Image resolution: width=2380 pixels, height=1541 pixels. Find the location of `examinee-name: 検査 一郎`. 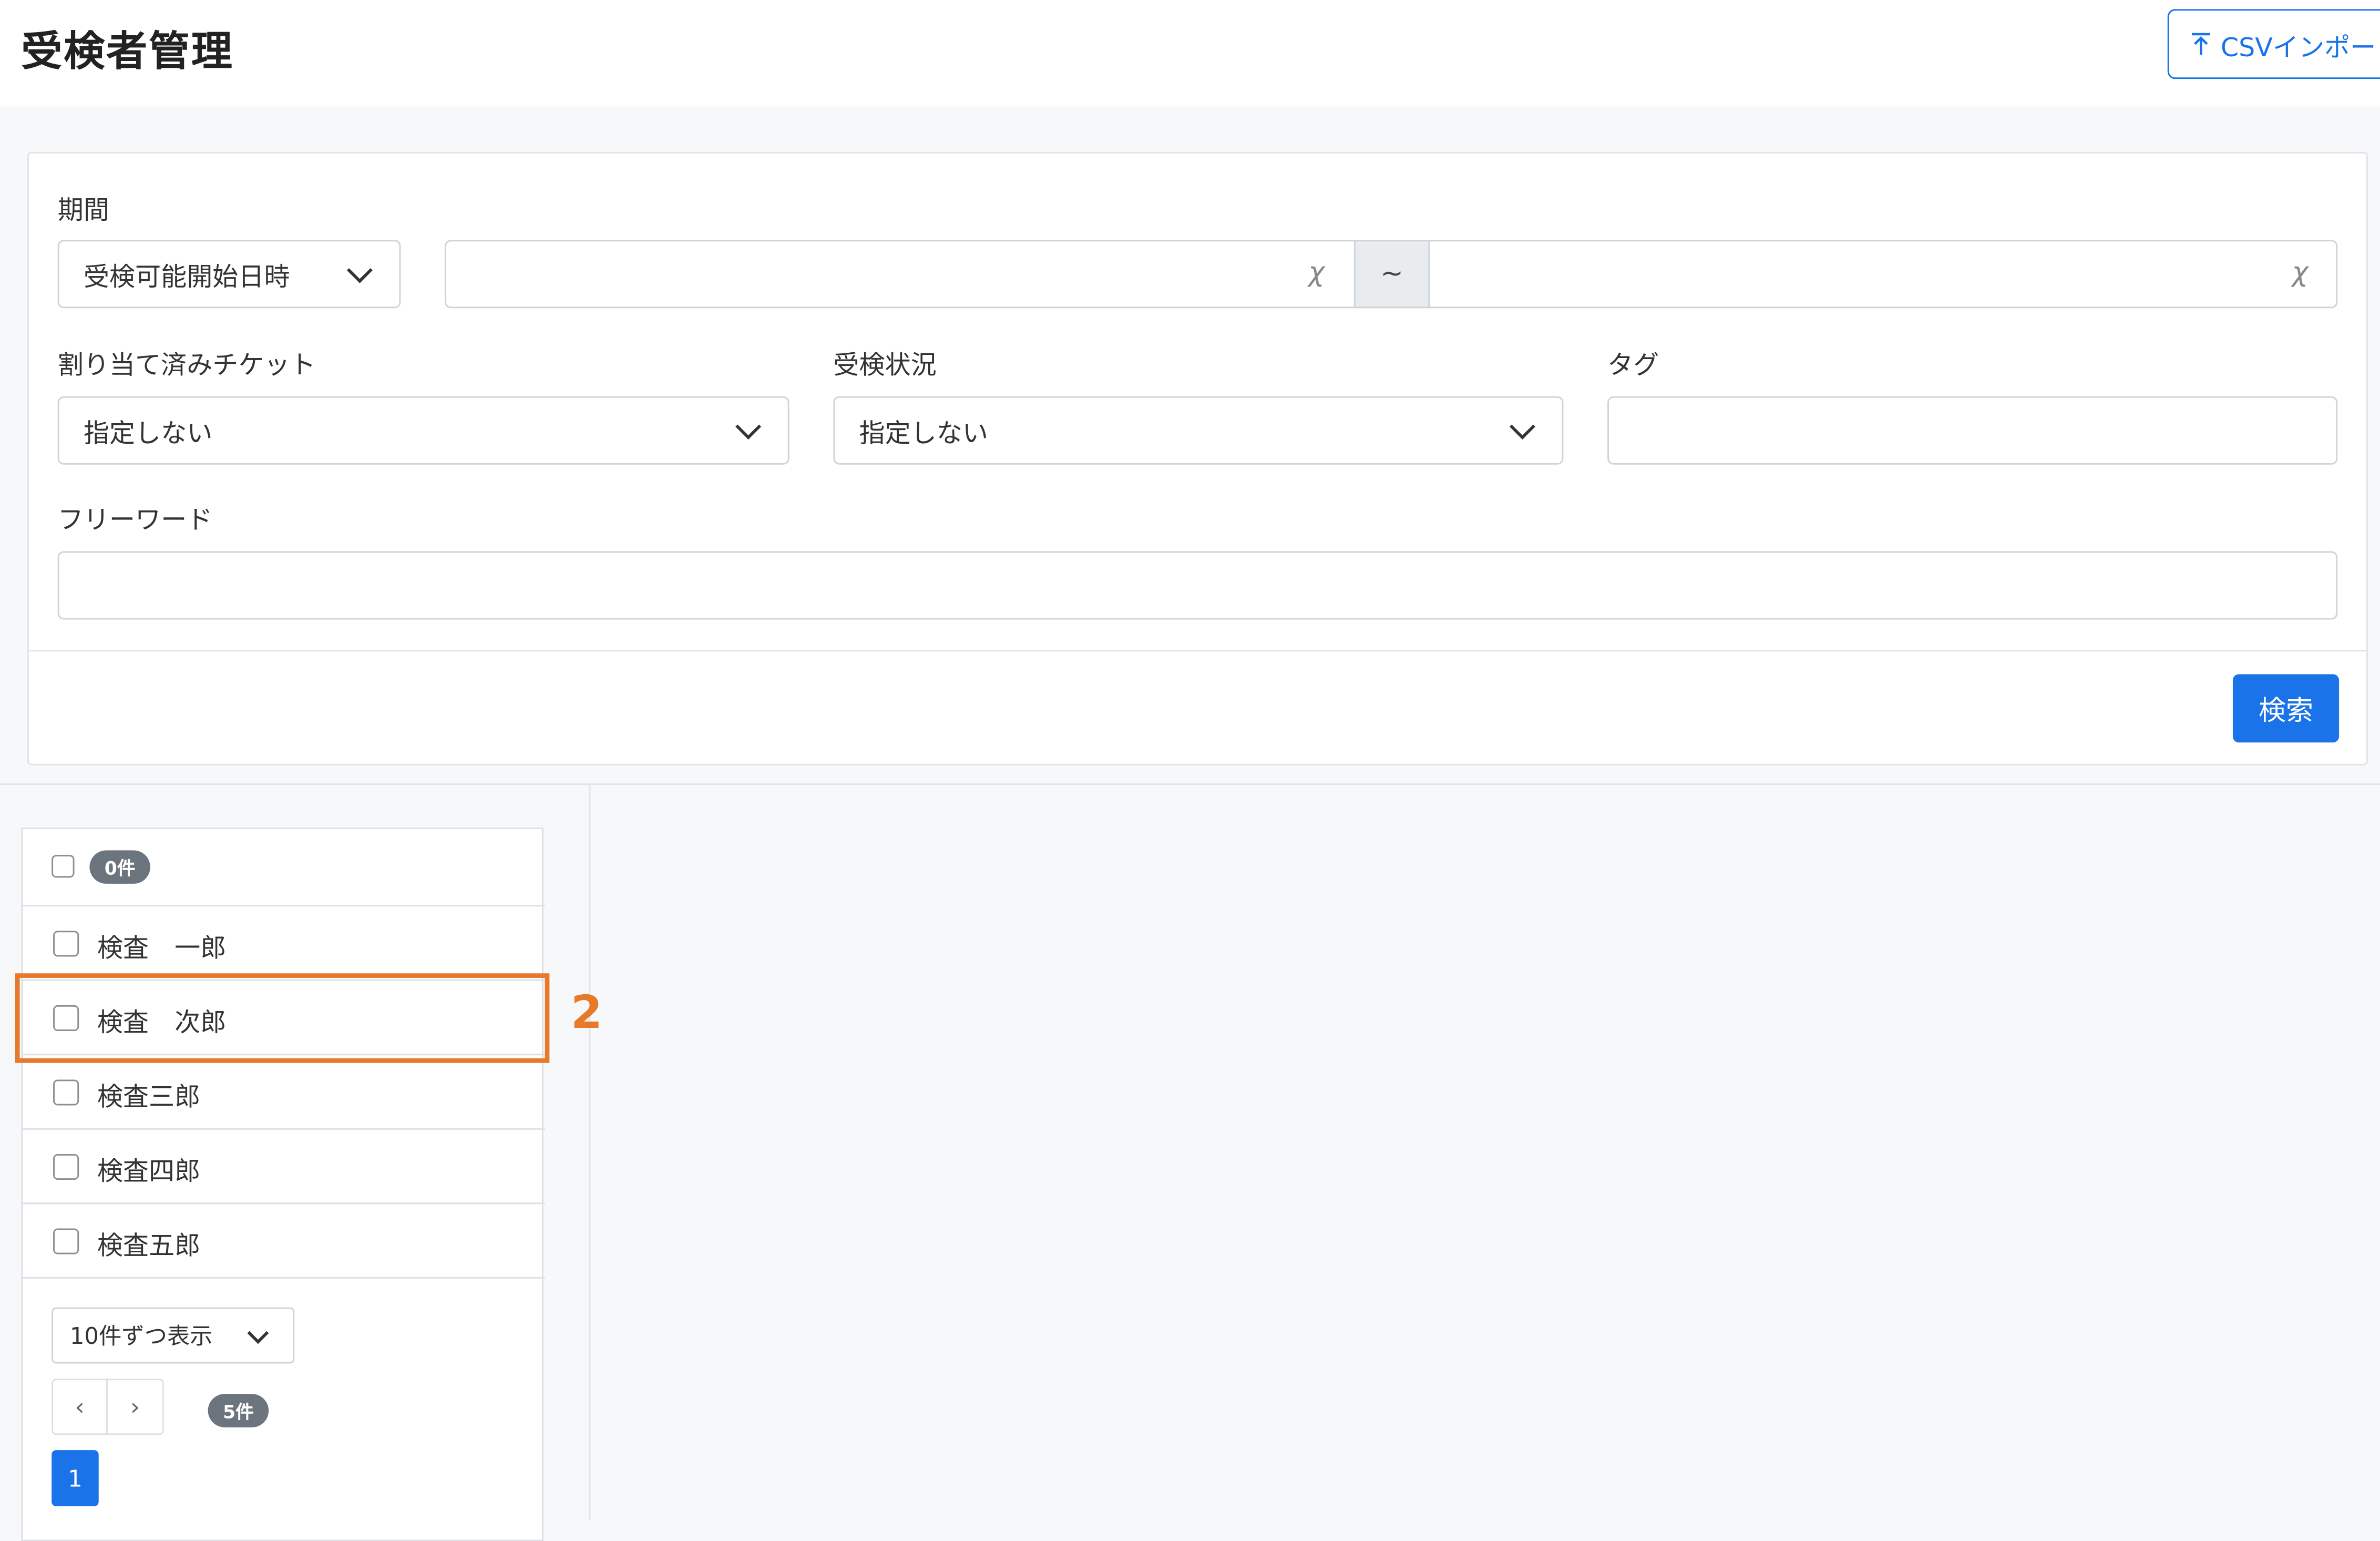

examinee-name: 検査 一郎 is located at coordinates (162, 949).